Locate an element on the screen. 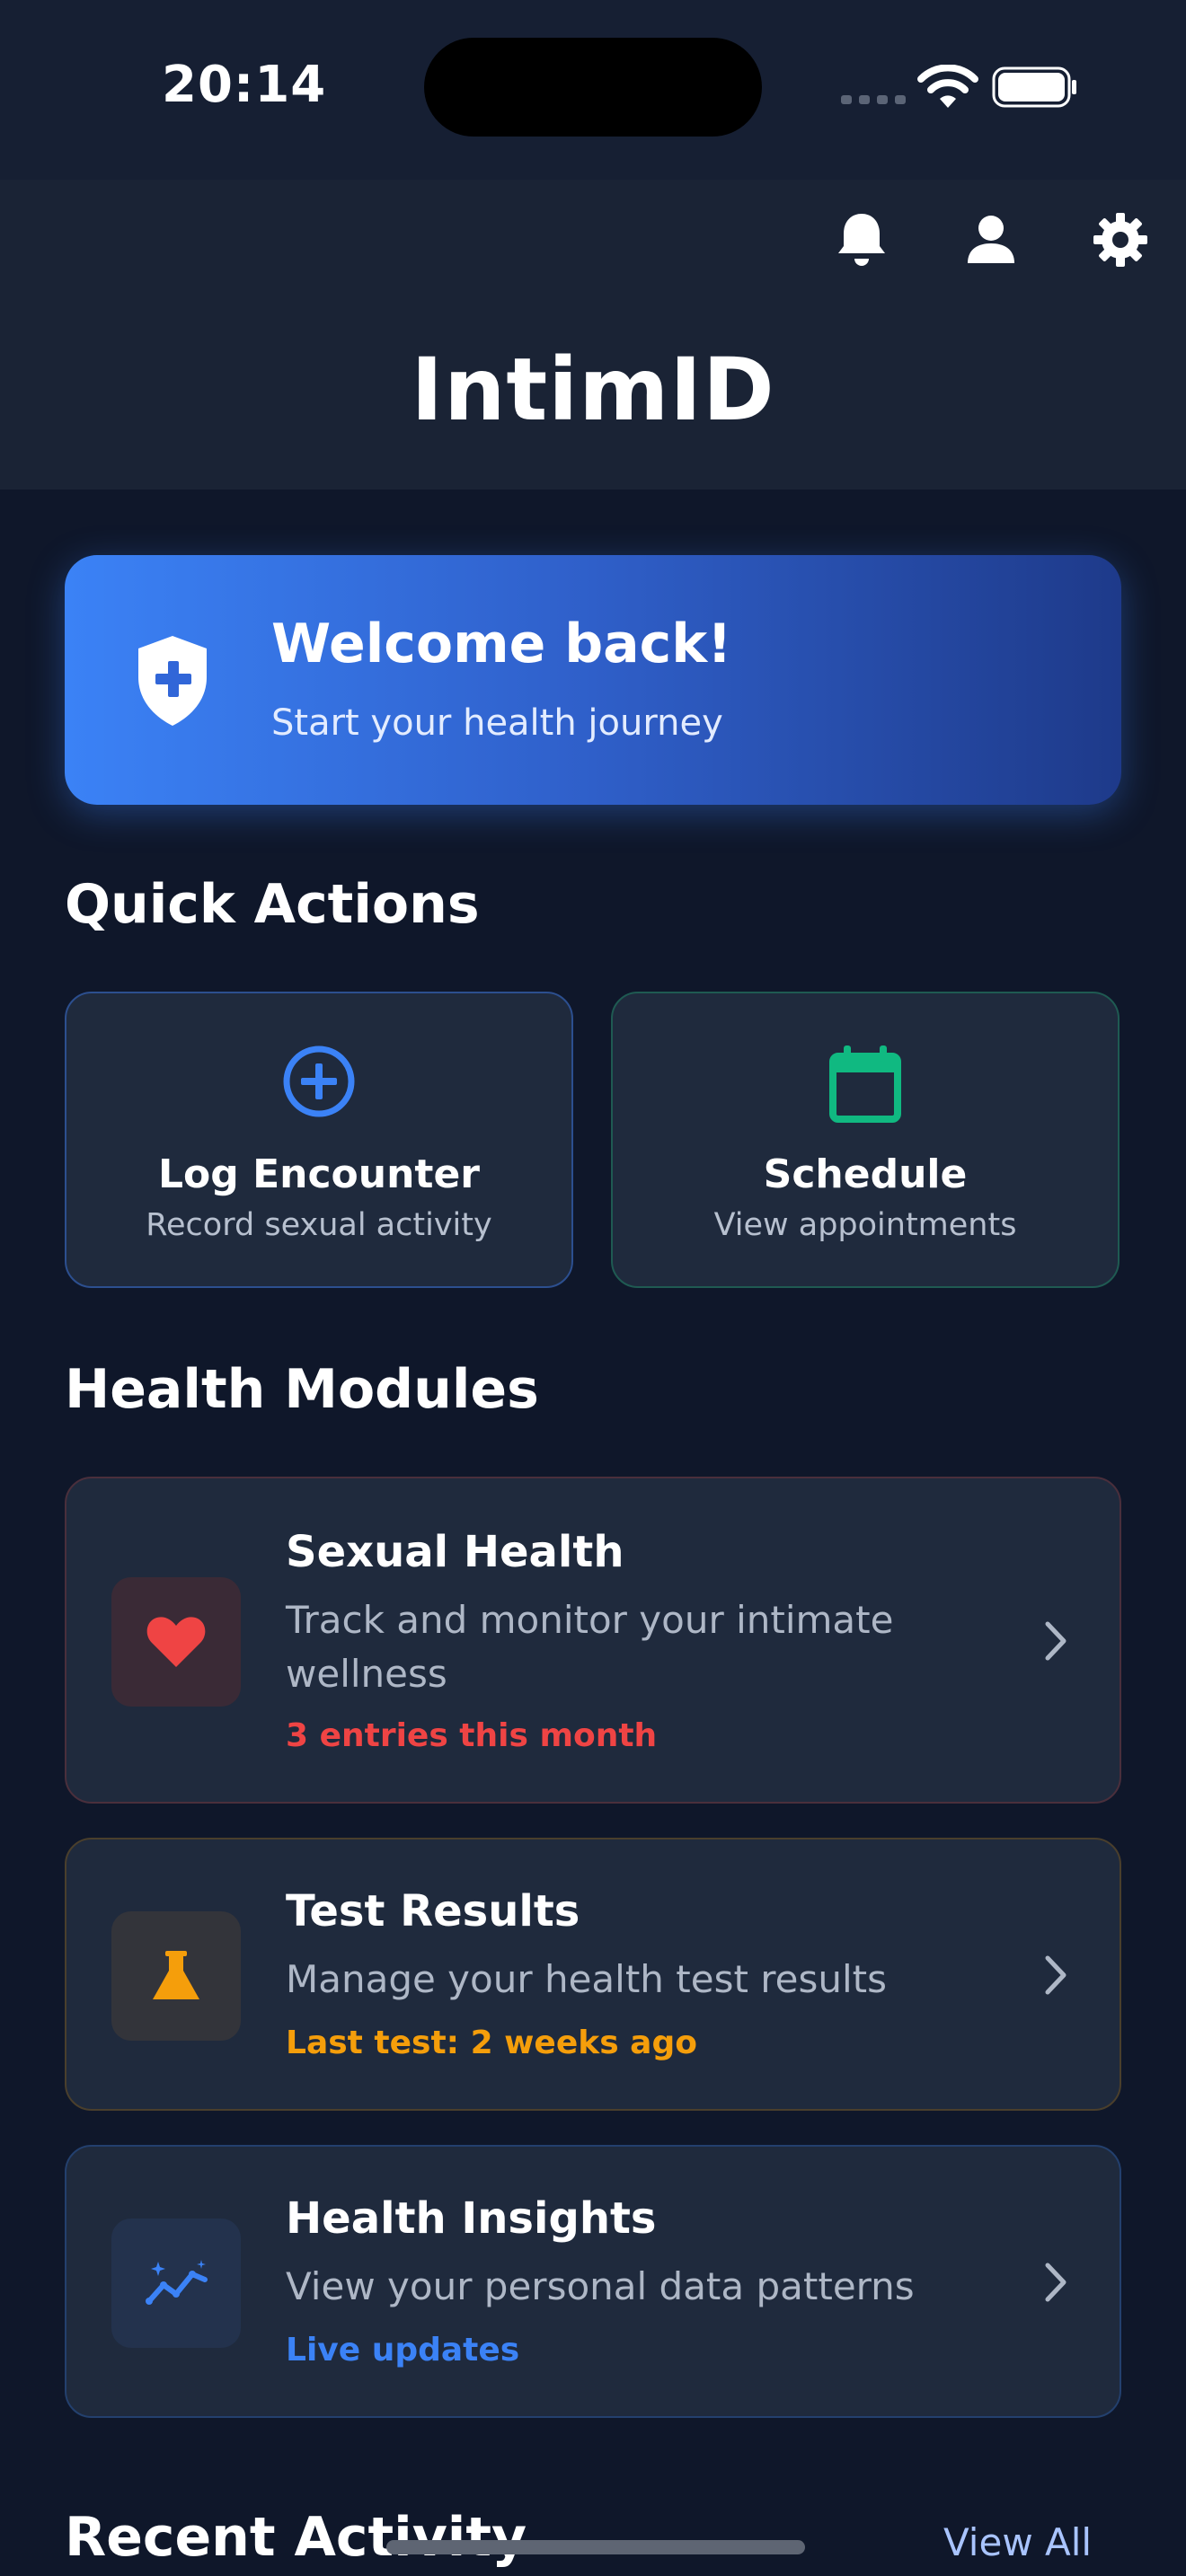 The image size is (1186, 2576). schedule-subtitle: View appointments is located at coordinates (865, 1225).